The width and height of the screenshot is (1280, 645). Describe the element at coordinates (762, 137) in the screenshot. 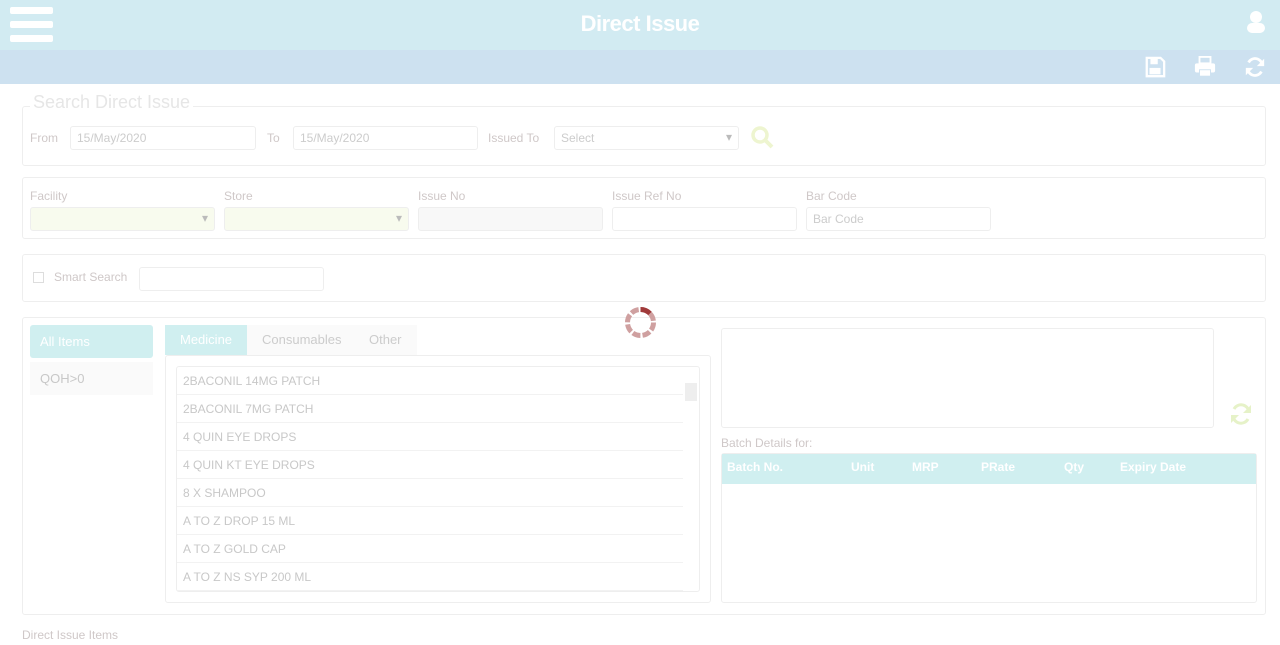

I see `search-icon` at that location.